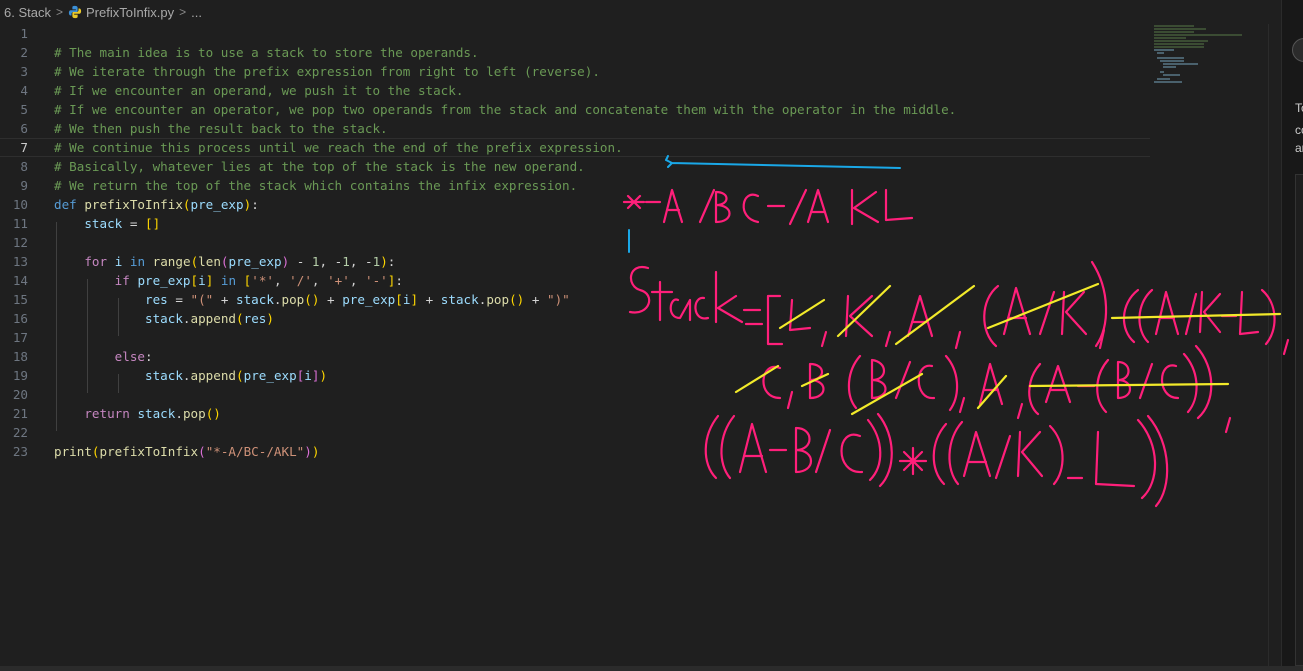 The width and height of the screenshot is (1303, 671). Describe the element at coordinates (575, 394) in the screenshot. I see `code-line: 20` at that location.